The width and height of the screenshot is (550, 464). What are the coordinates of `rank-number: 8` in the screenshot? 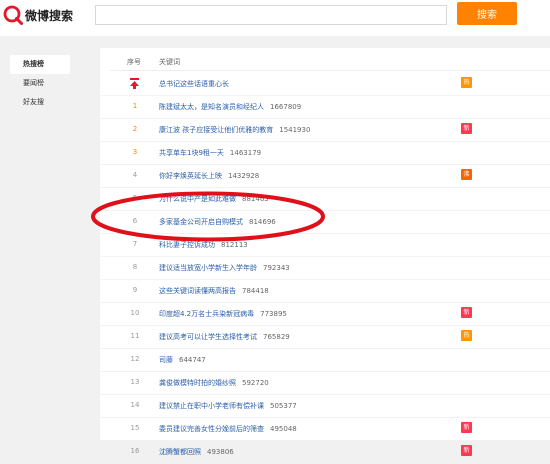 It's located at (135, 267).